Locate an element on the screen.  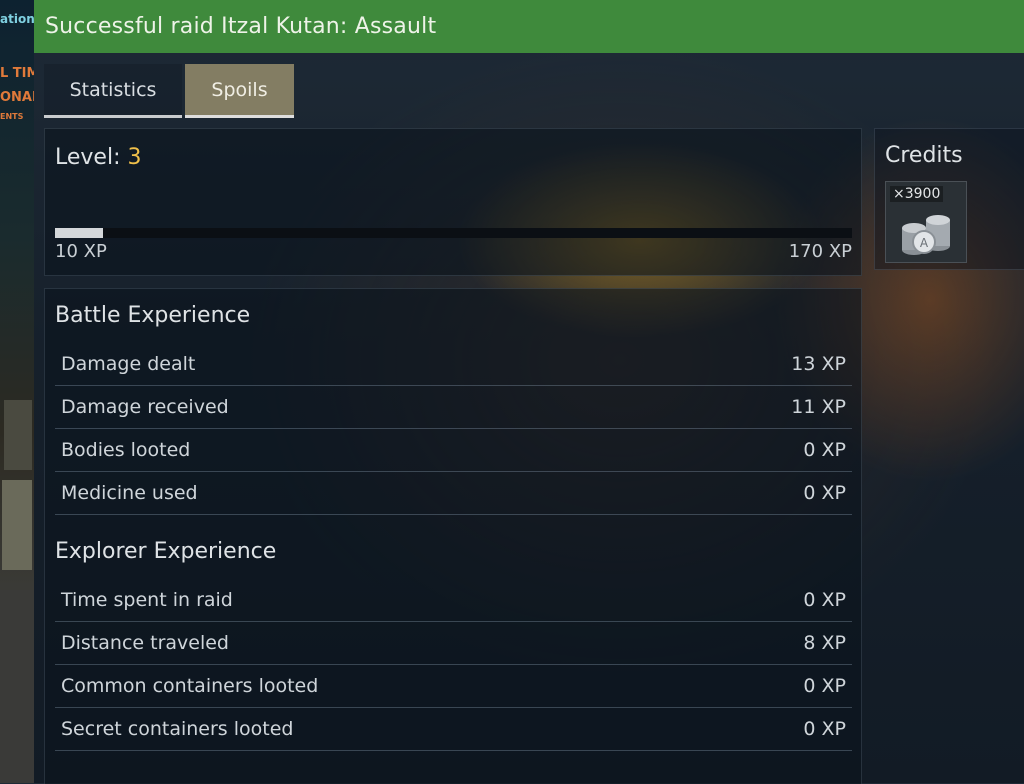
row-label: Damage dealt is located at coordinates (128, 364).